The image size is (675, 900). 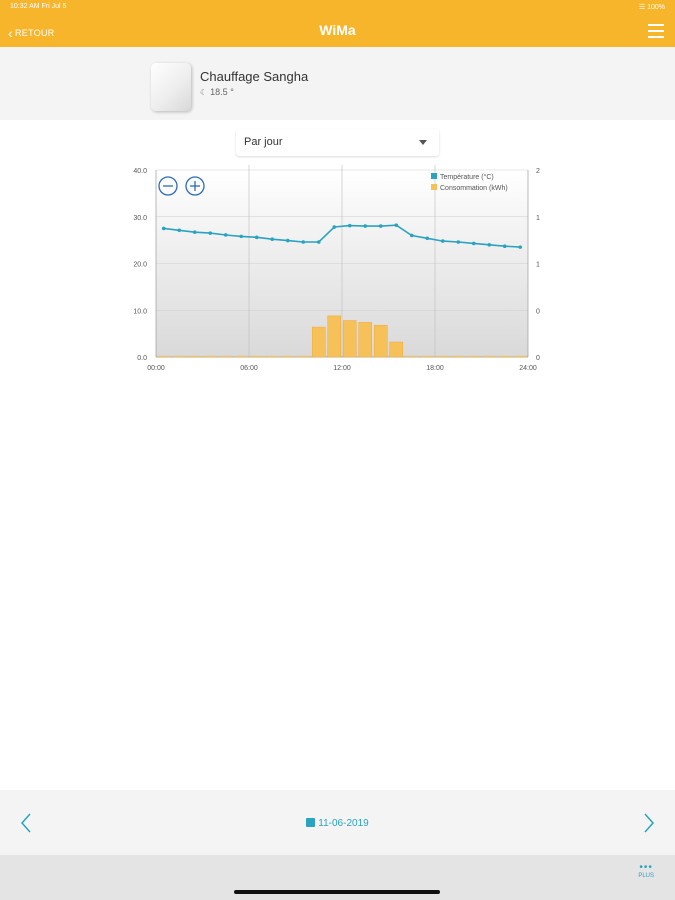 I want to click on y-left-tick-label: 10.0, so click(x=140, y=311).